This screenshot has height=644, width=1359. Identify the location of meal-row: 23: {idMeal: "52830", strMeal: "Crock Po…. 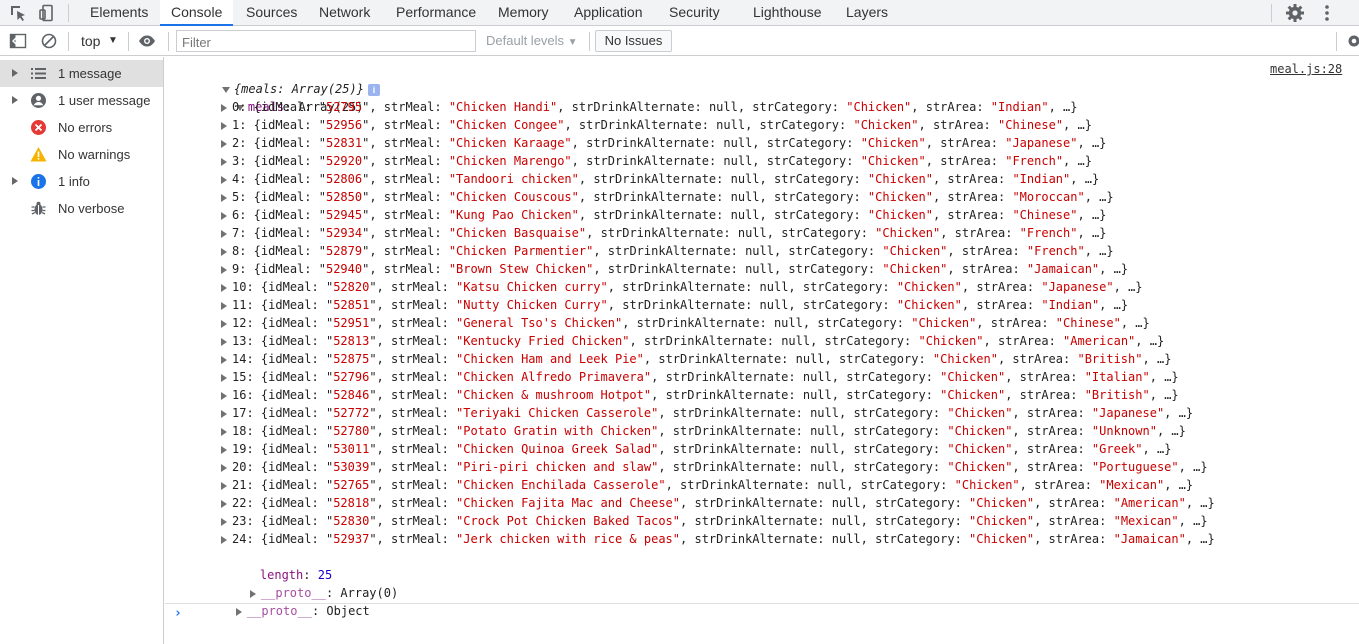
(714, 521).